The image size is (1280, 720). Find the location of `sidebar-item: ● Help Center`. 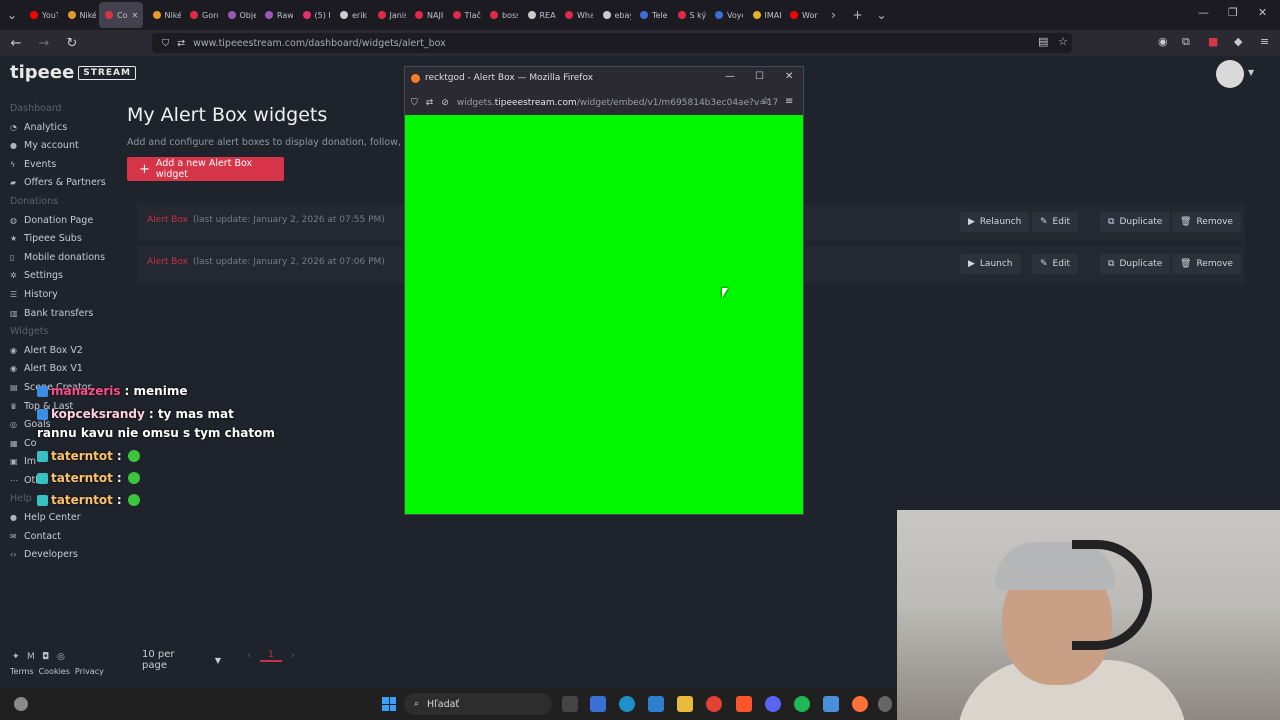

sidebar-item: ● Help Center is located at coordinates (60, 518).